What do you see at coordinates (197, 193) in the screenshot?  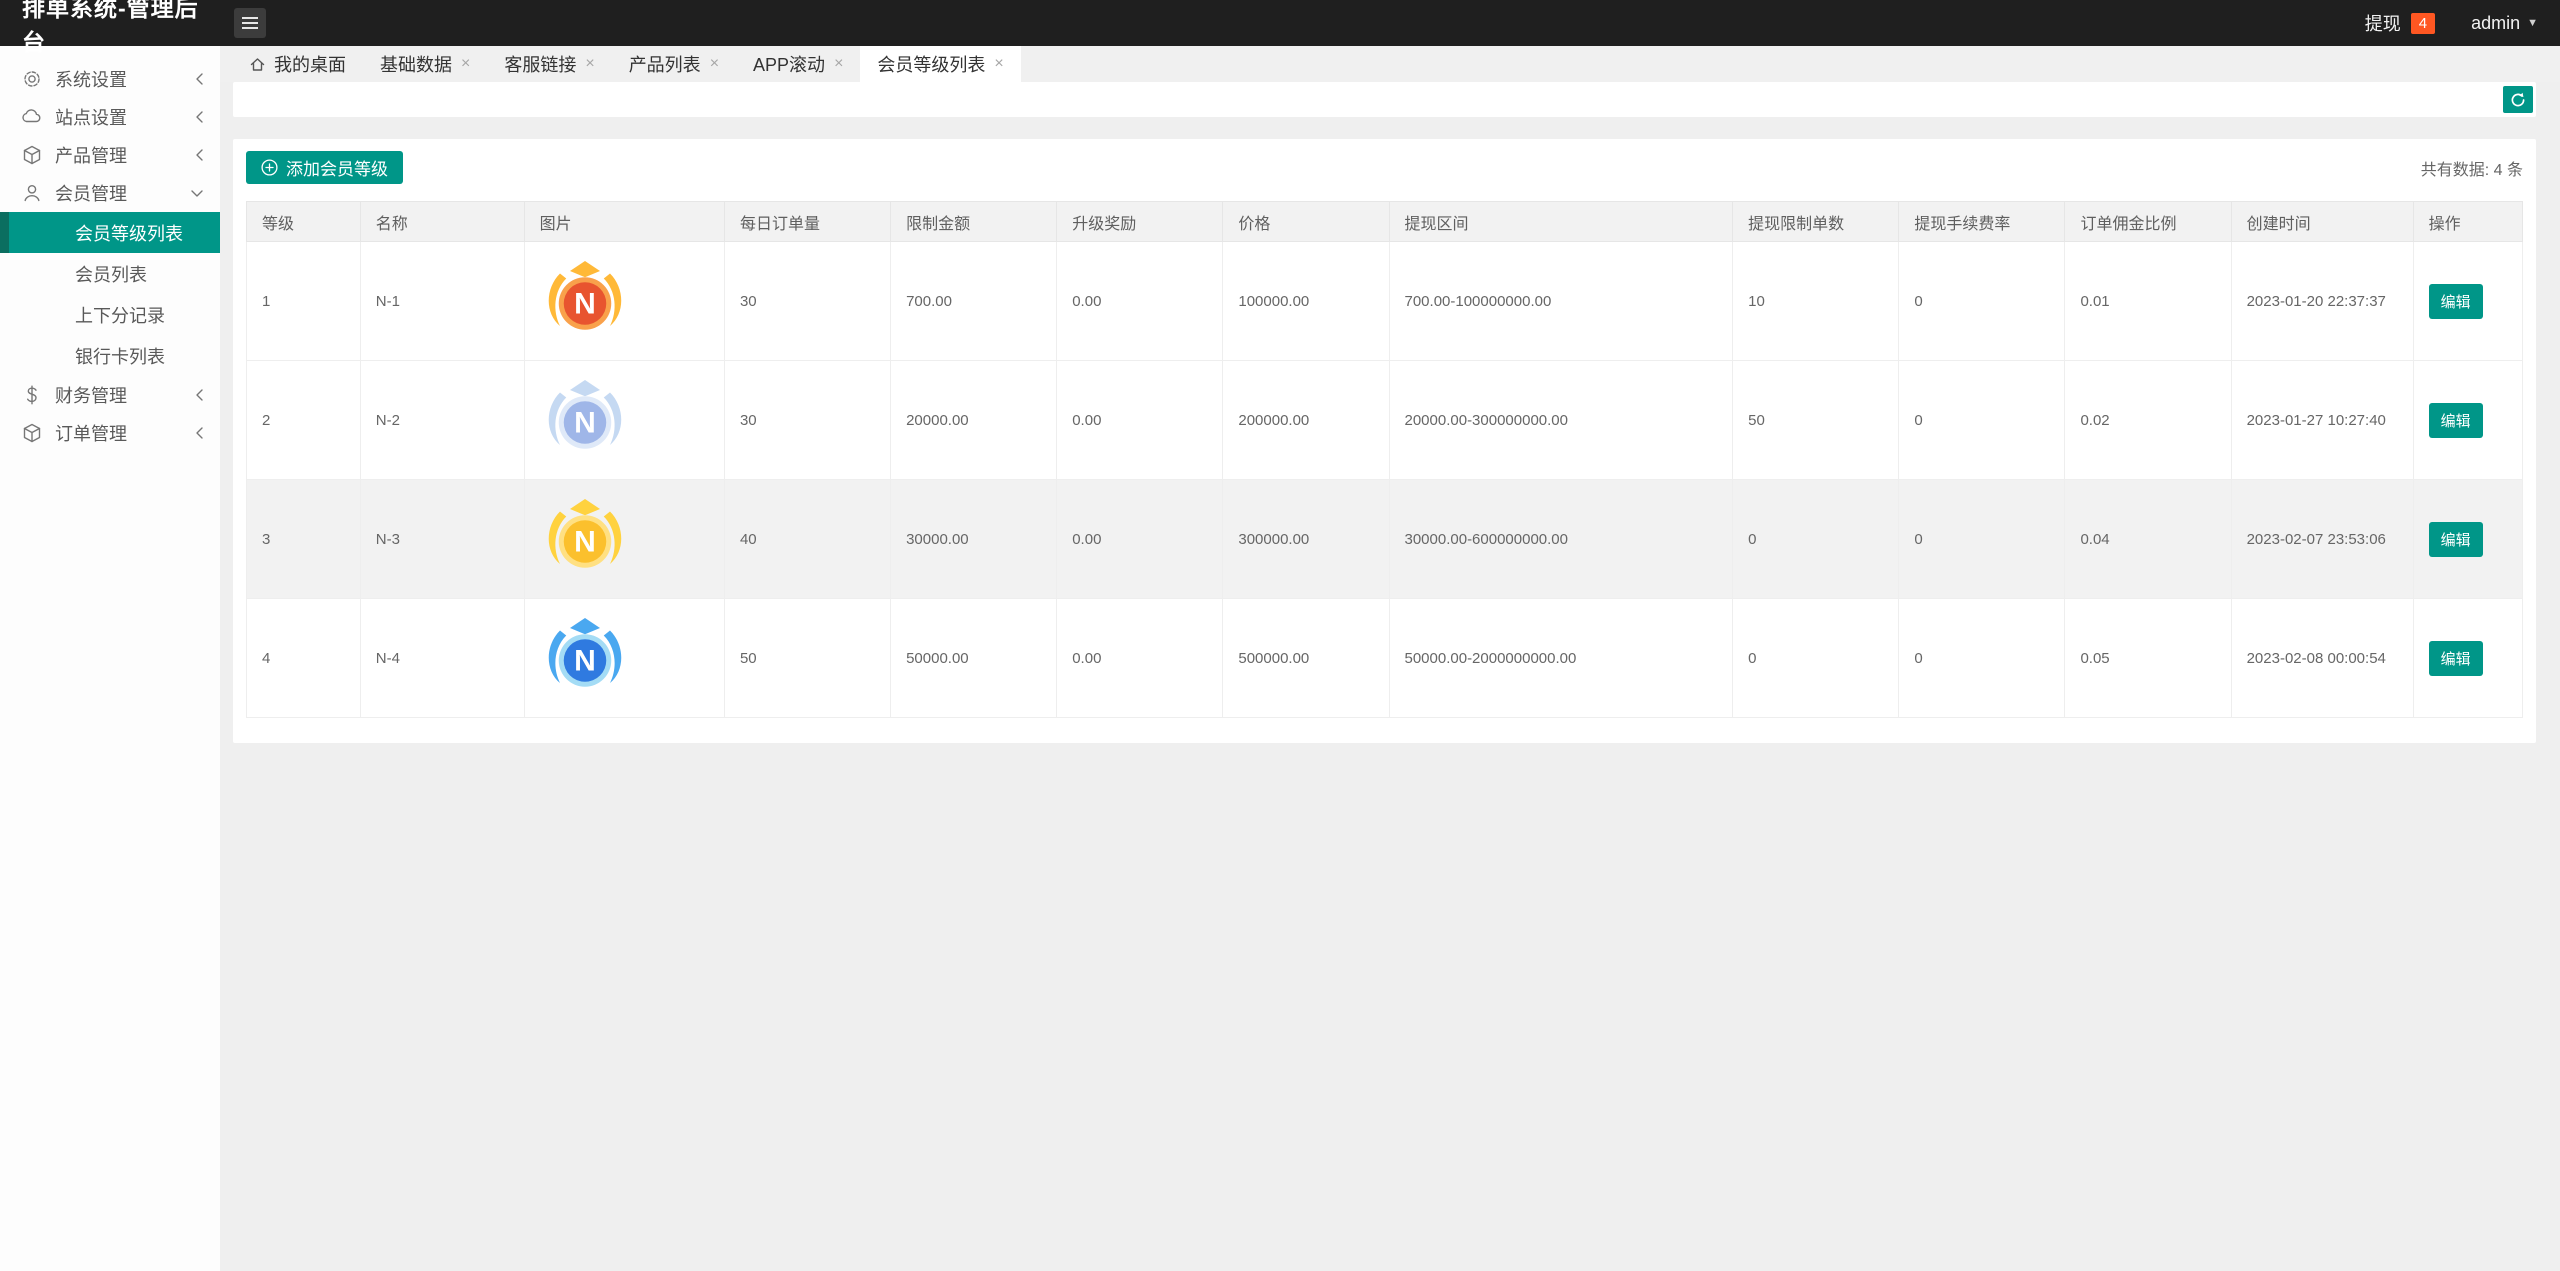 I see `chevron-down-icon` at bounding box center [197, 193].